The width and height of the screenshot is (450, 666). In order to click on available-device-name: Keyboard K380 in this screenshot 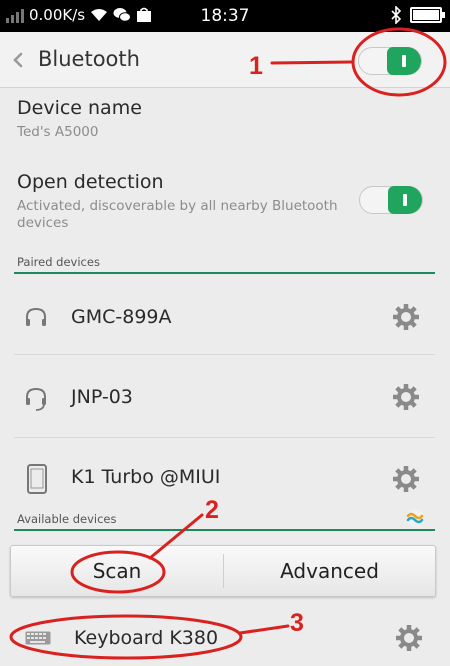, I will do `click(146, 638)`.